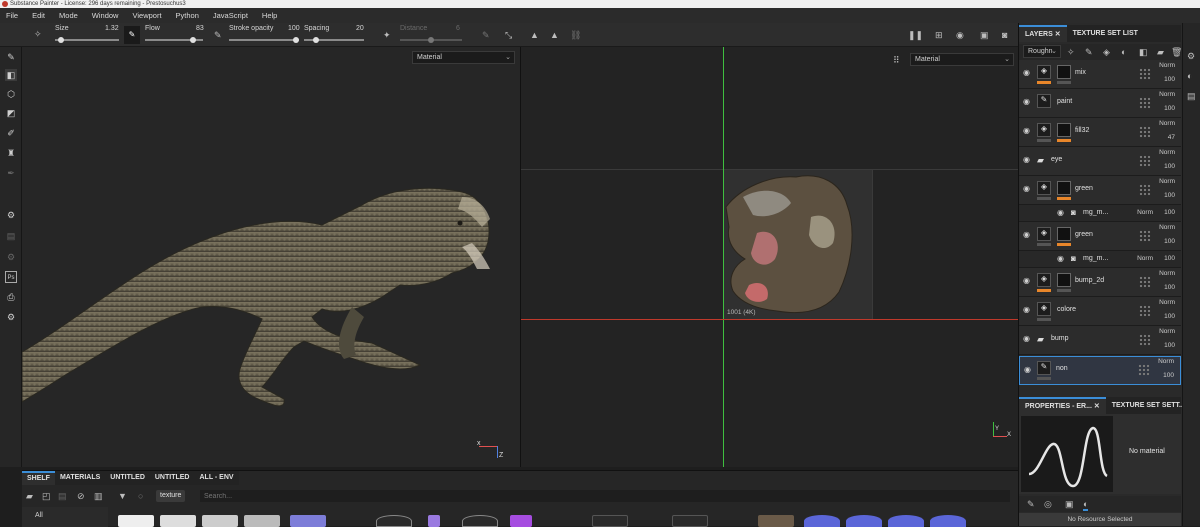 The image size is (1200, 527). Describe the element at coordinates (1031, 504) in the screenshot. I see `brush-icon: ✎` at that location.